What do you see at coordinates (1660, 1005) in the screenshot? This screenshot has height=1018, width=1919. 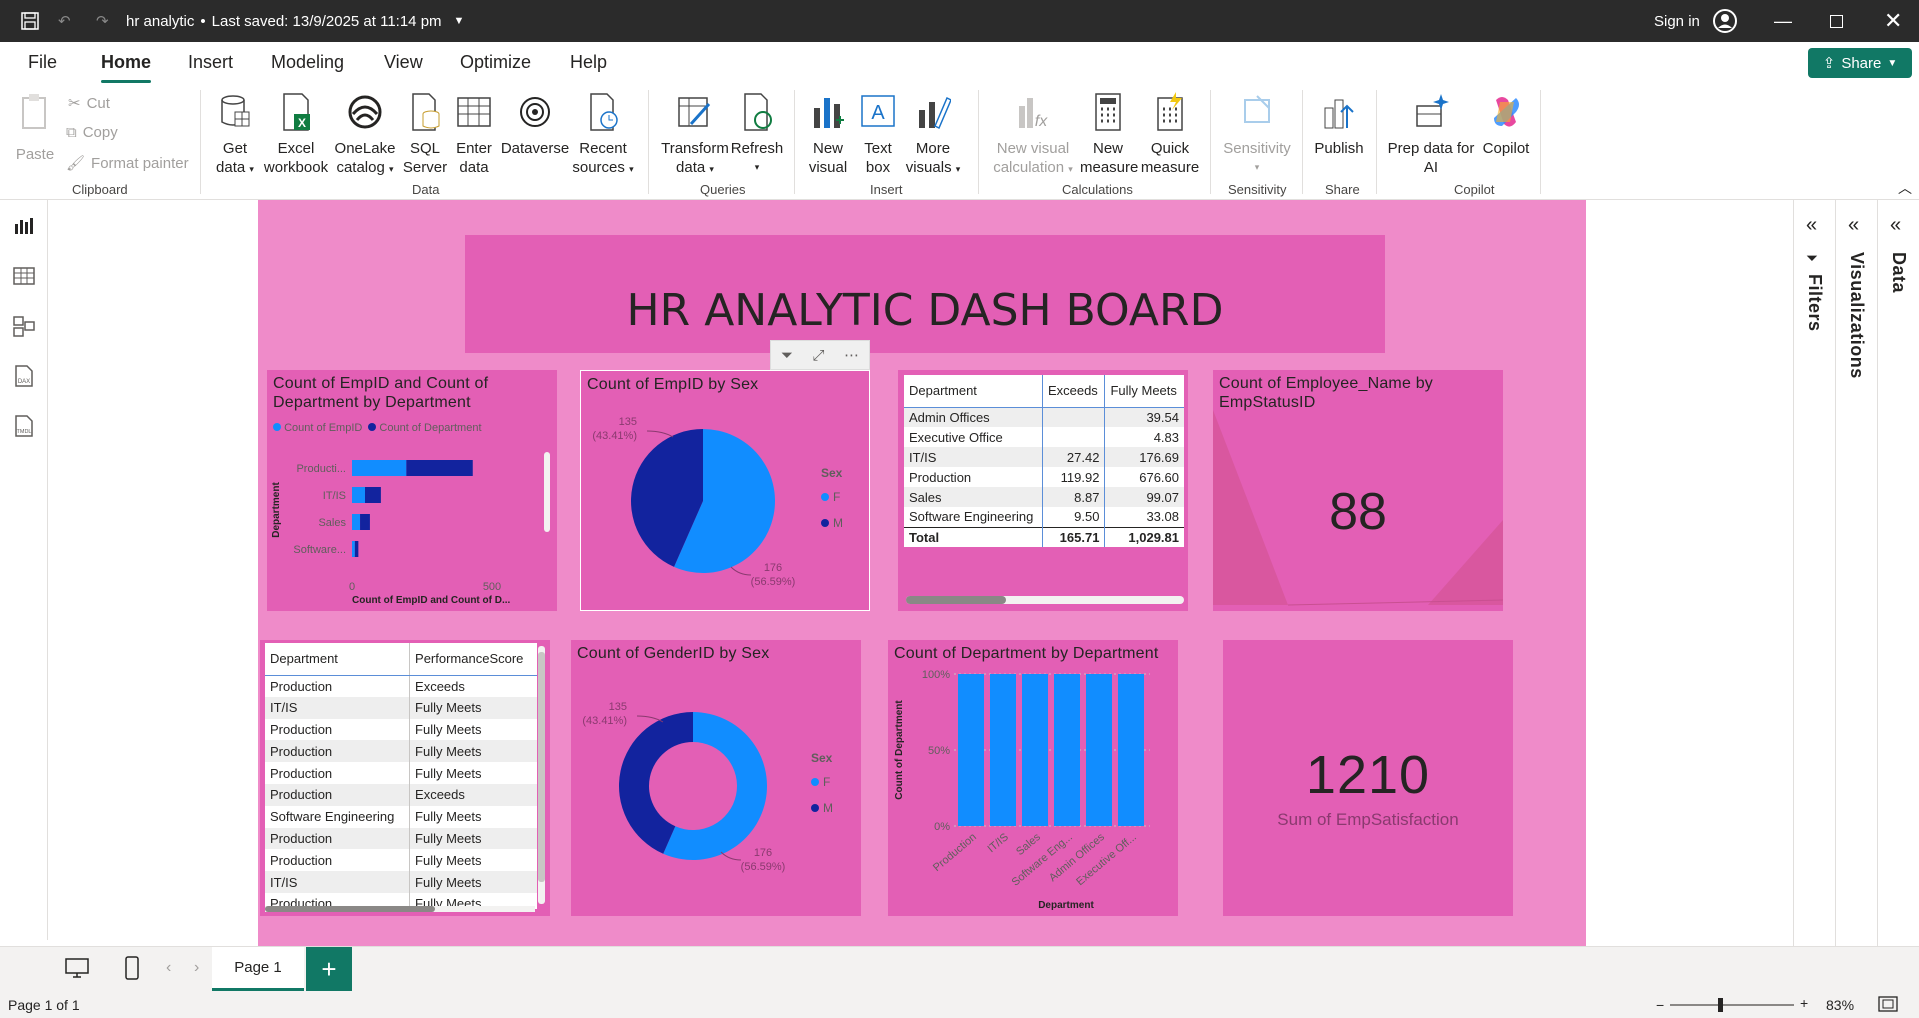 I see `zoom-out-icon: −` at bounding box center [1660, 1005].